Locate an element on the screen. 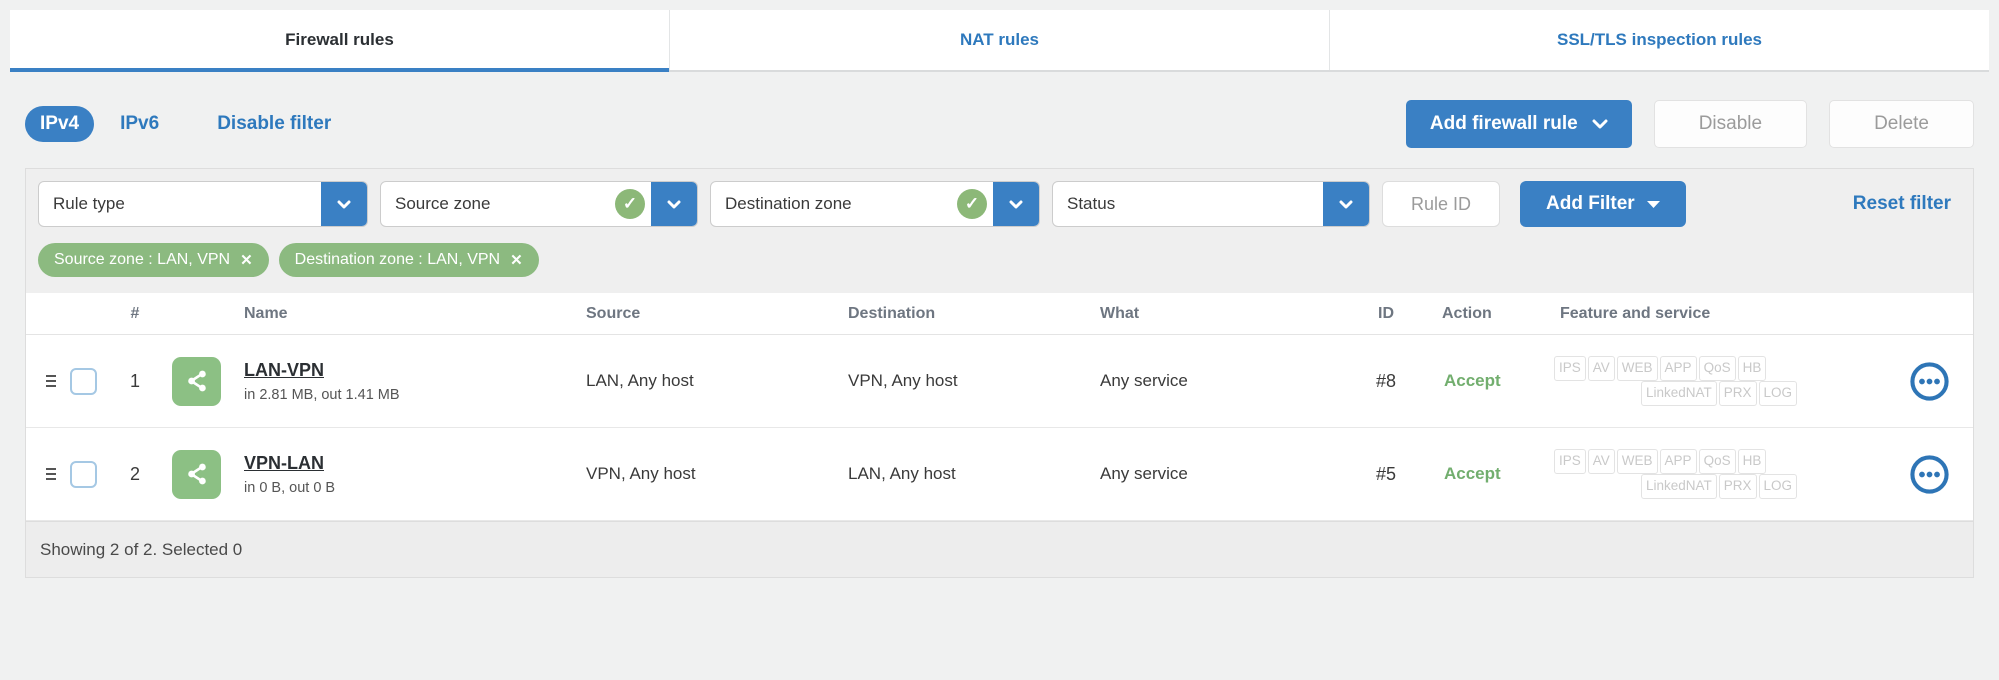 The image size is (1999, 680). row-index: 2 is located at coordinates (134, 473).